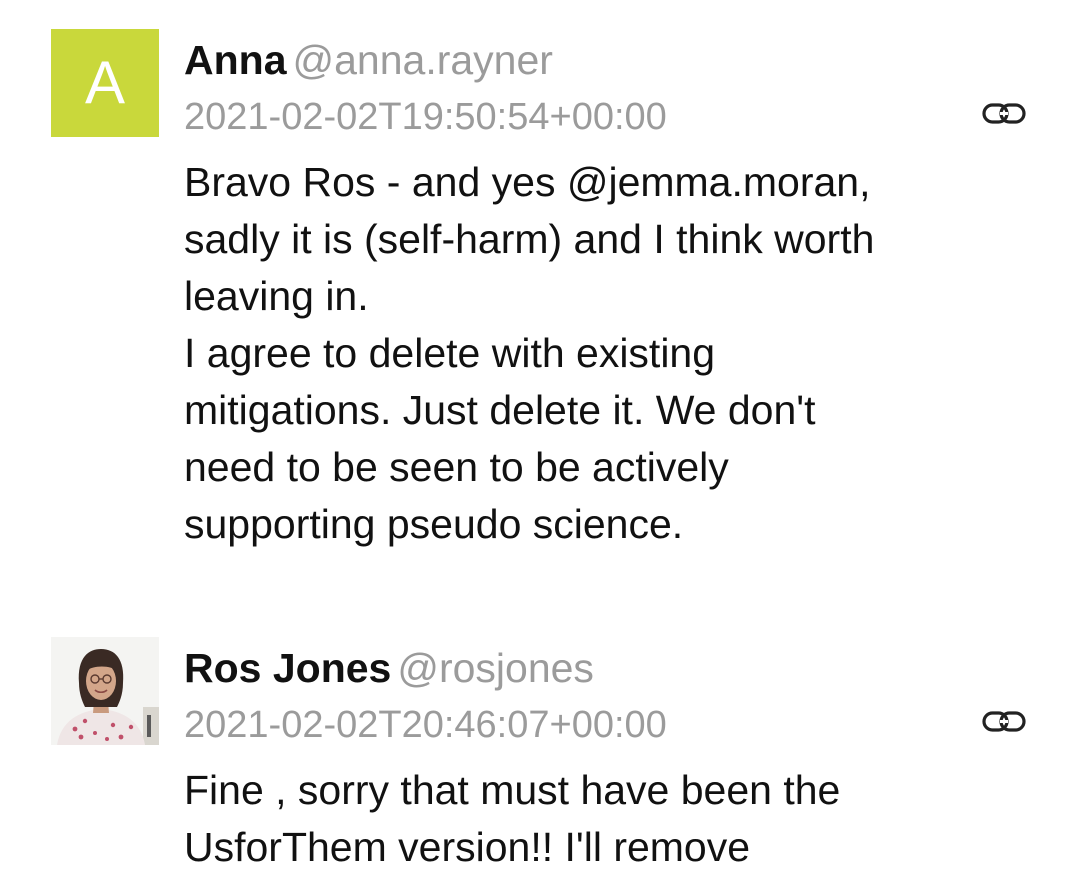  What do you see at coordinates (235, 60) in the screenshot?
I see `author-name: Anna` at bounding box center [235, 60].